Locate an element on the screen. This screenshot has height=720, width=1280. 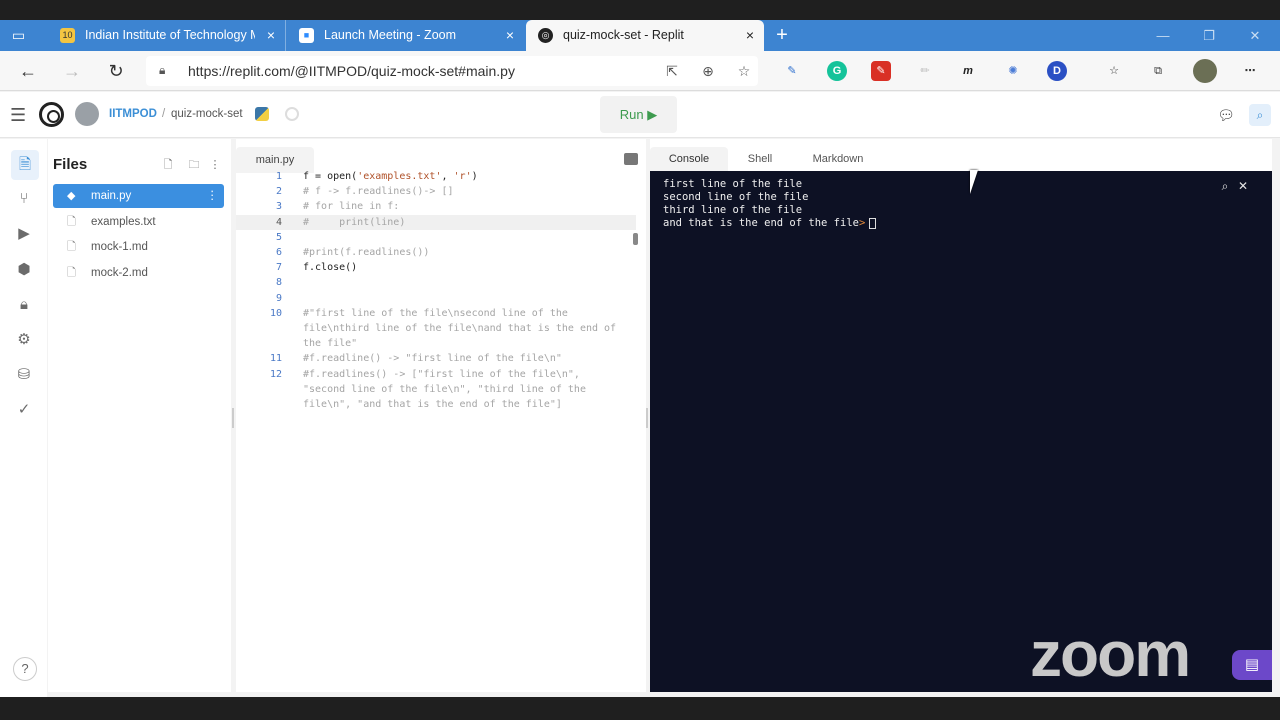
tab-title: Indian Institute of Technology M is located at coordinates (170, 35).